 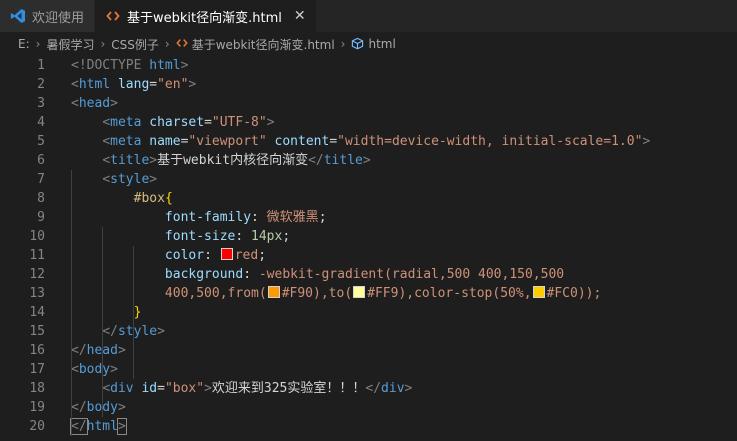 I want to click on line-number: 1, so click(x=41, y=65).